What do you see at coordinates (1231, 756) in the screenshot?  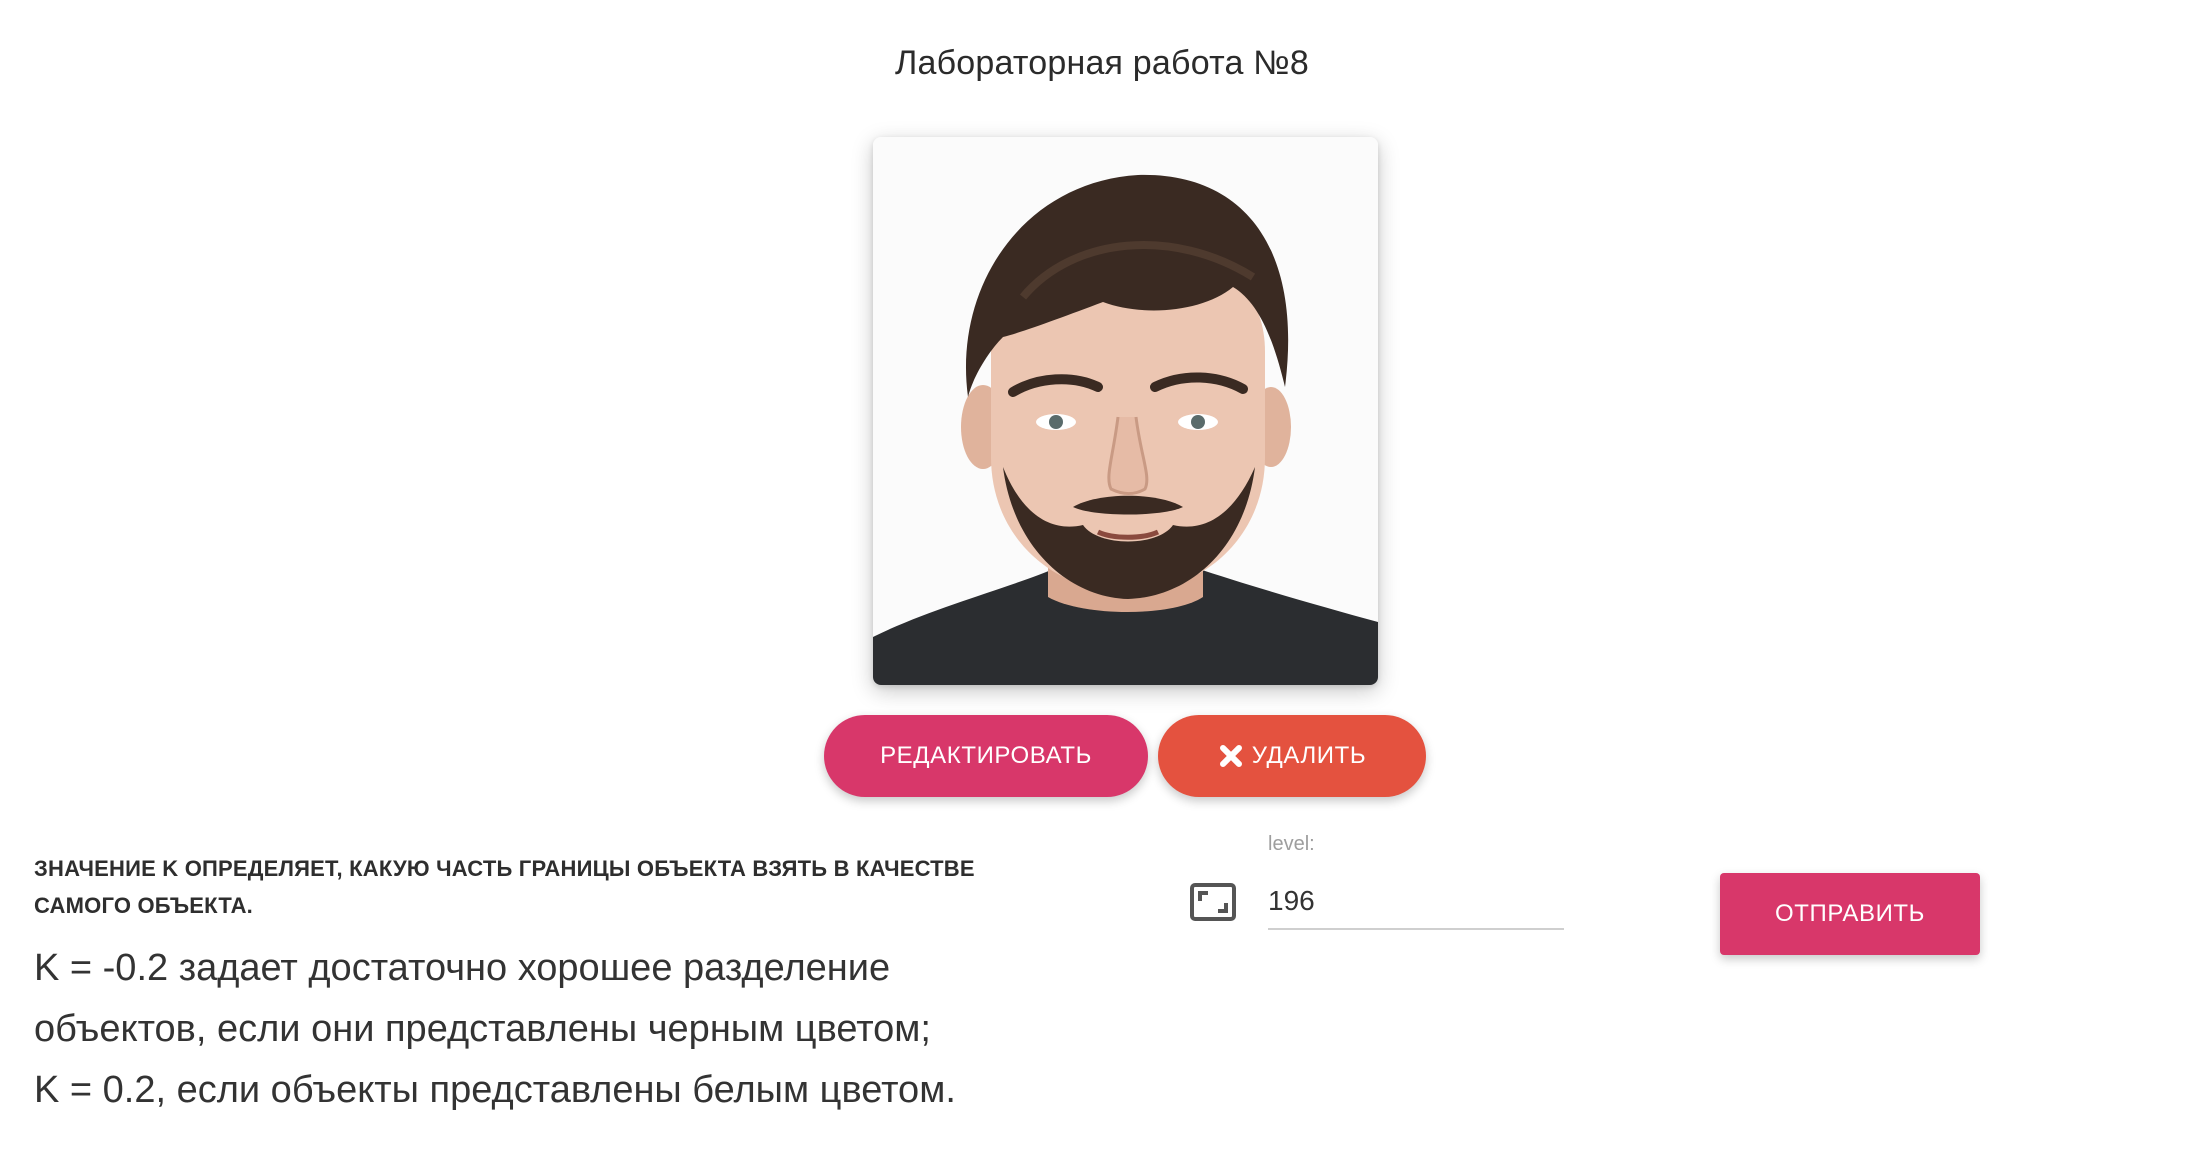 I see `close-icon` at bounding box center [1231, 756].